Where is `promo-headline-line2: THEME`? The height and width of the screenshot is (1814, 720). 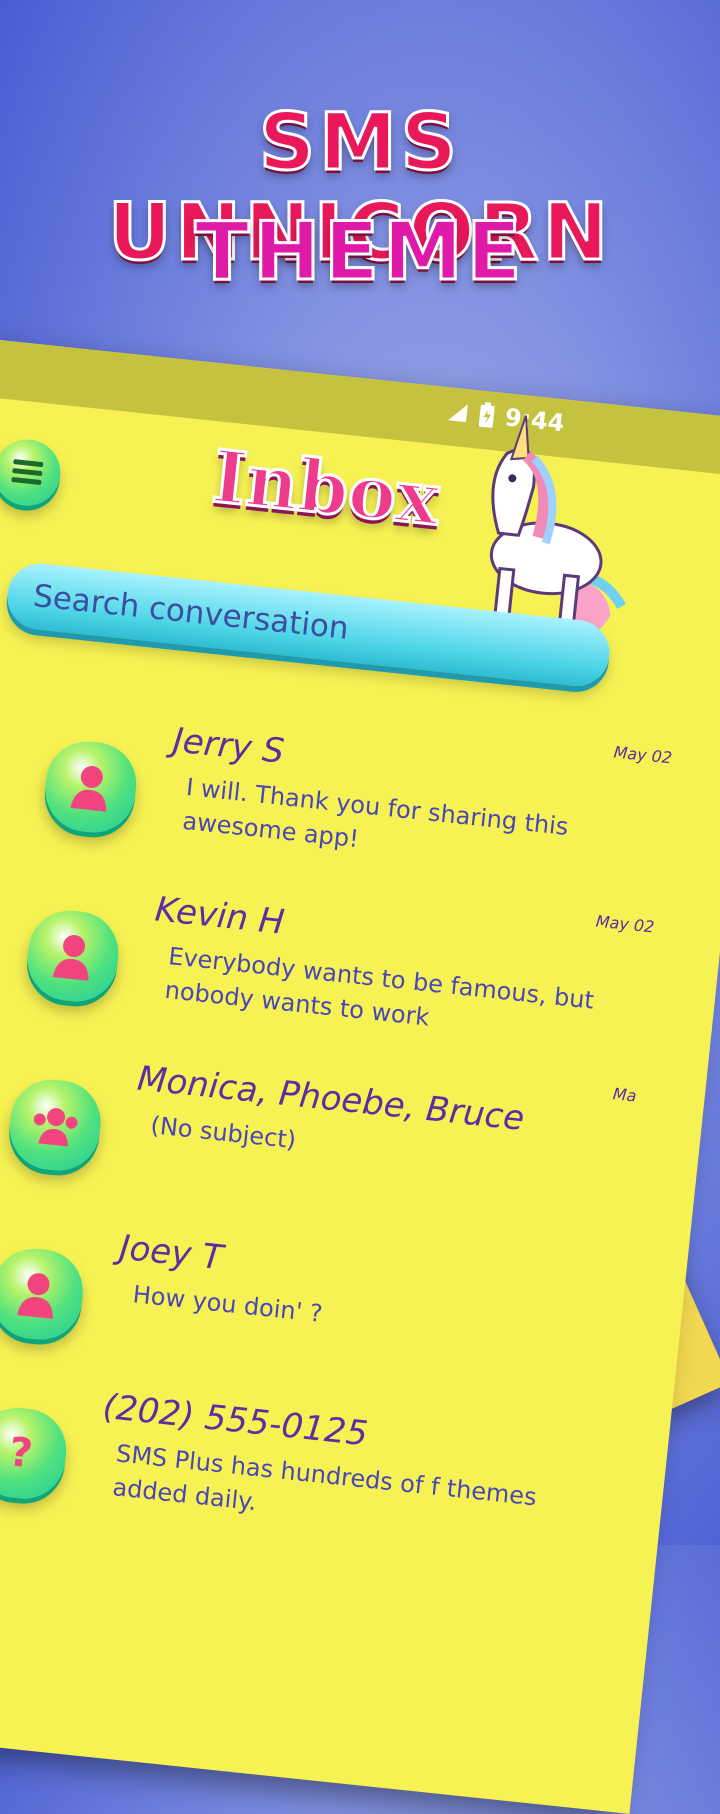 promo-headline-line2: THEME is located at coordinates (359, 252).